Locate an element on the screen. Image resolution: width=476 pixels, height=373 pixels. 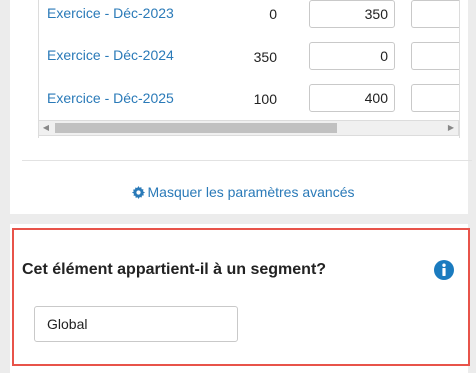
info-icon is located at coordinates (444, 270).